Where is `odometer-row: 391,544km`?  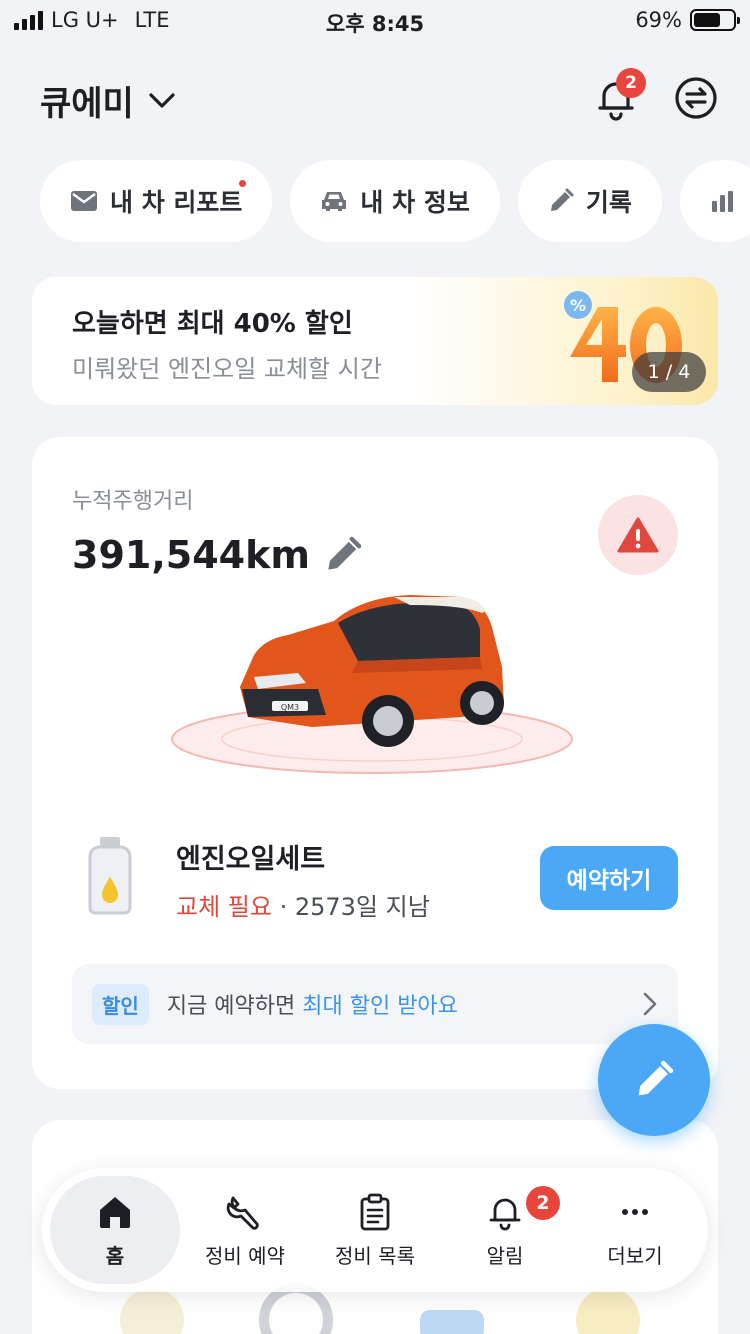 odometer-row: 391,544km is located at coordinates (217, 555).